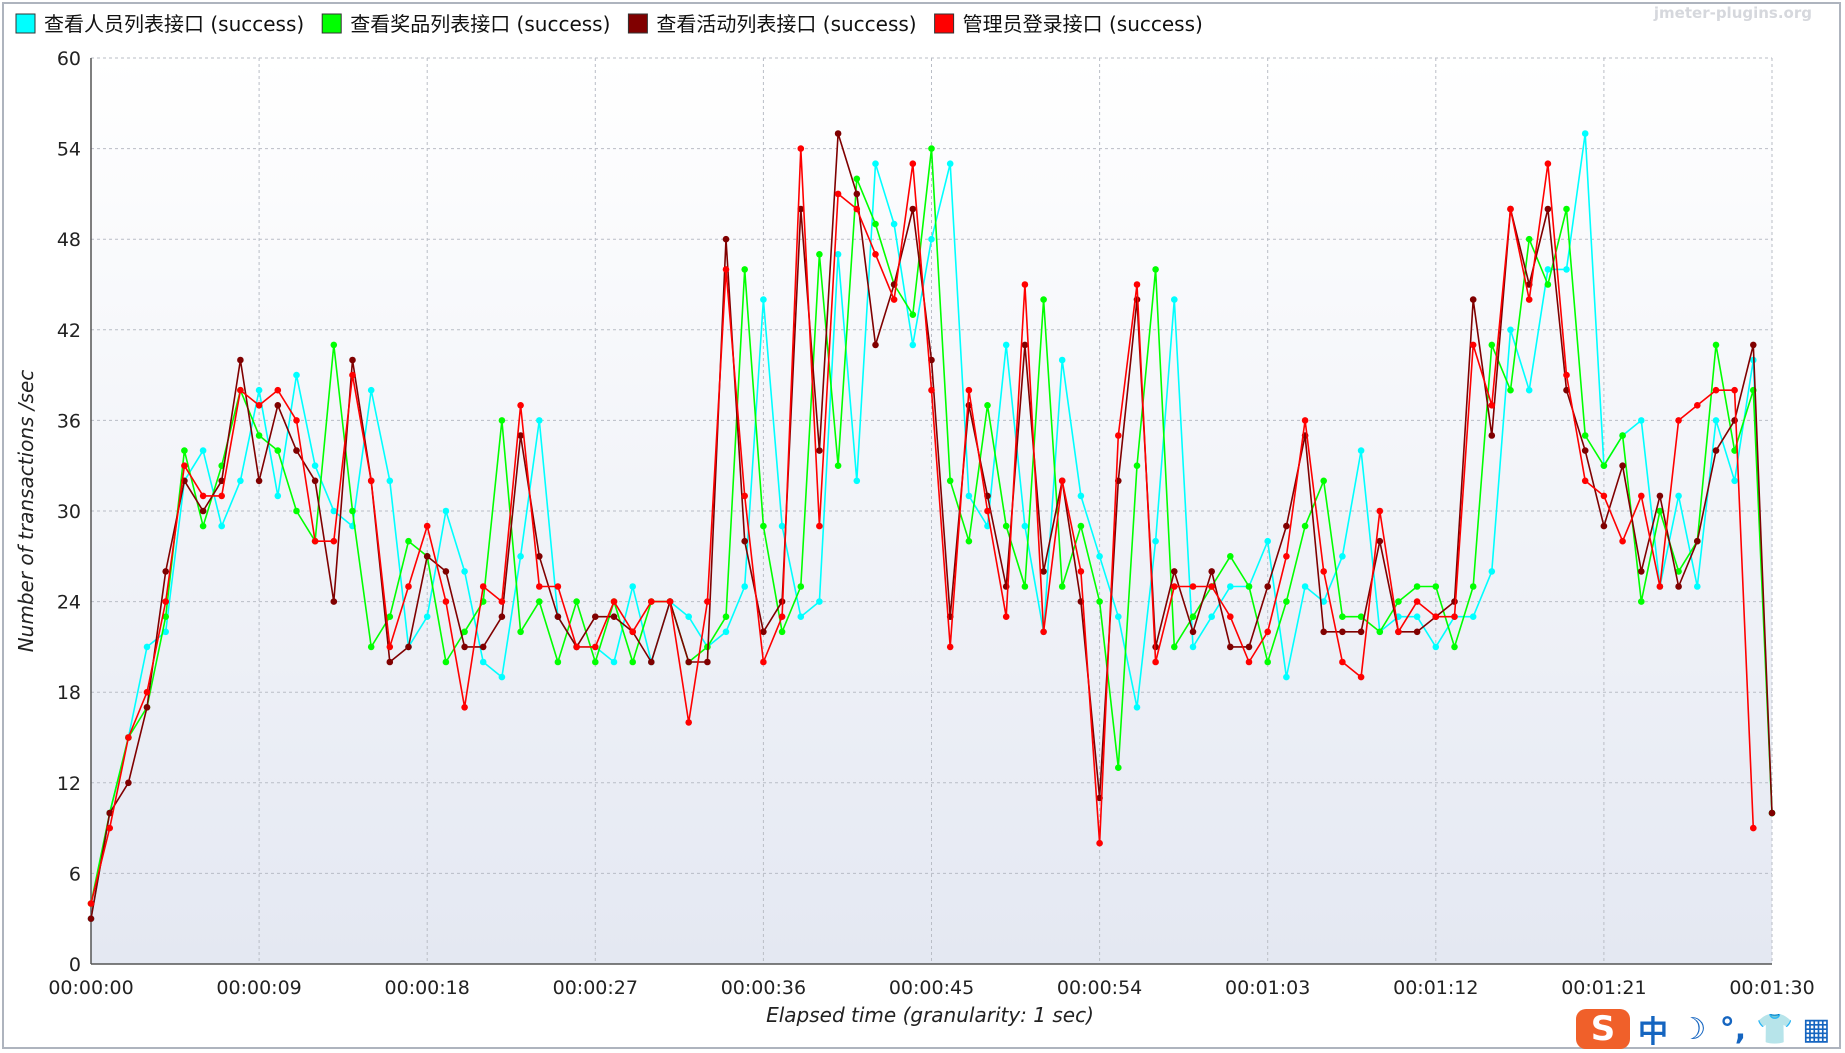 Image resolution: width=1845 pixels, height=1053 pixels. What do you see at coordinates (69, 59) in the screenshot?
I see `y-tick-label: 60` at bounding box center [69, 59].